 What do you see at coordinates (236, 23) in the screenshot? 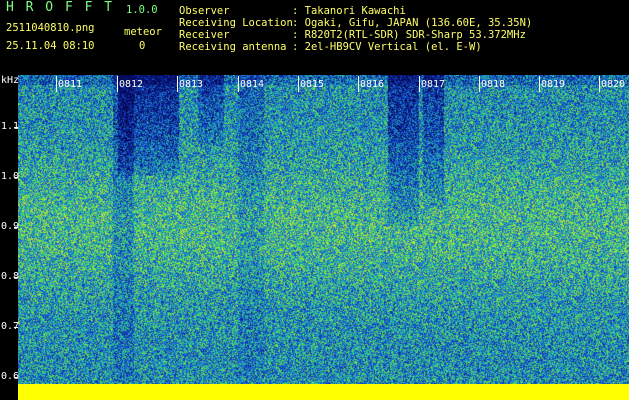
I see `info-label-location: Receiving Location` at bounding box center [236, 23].